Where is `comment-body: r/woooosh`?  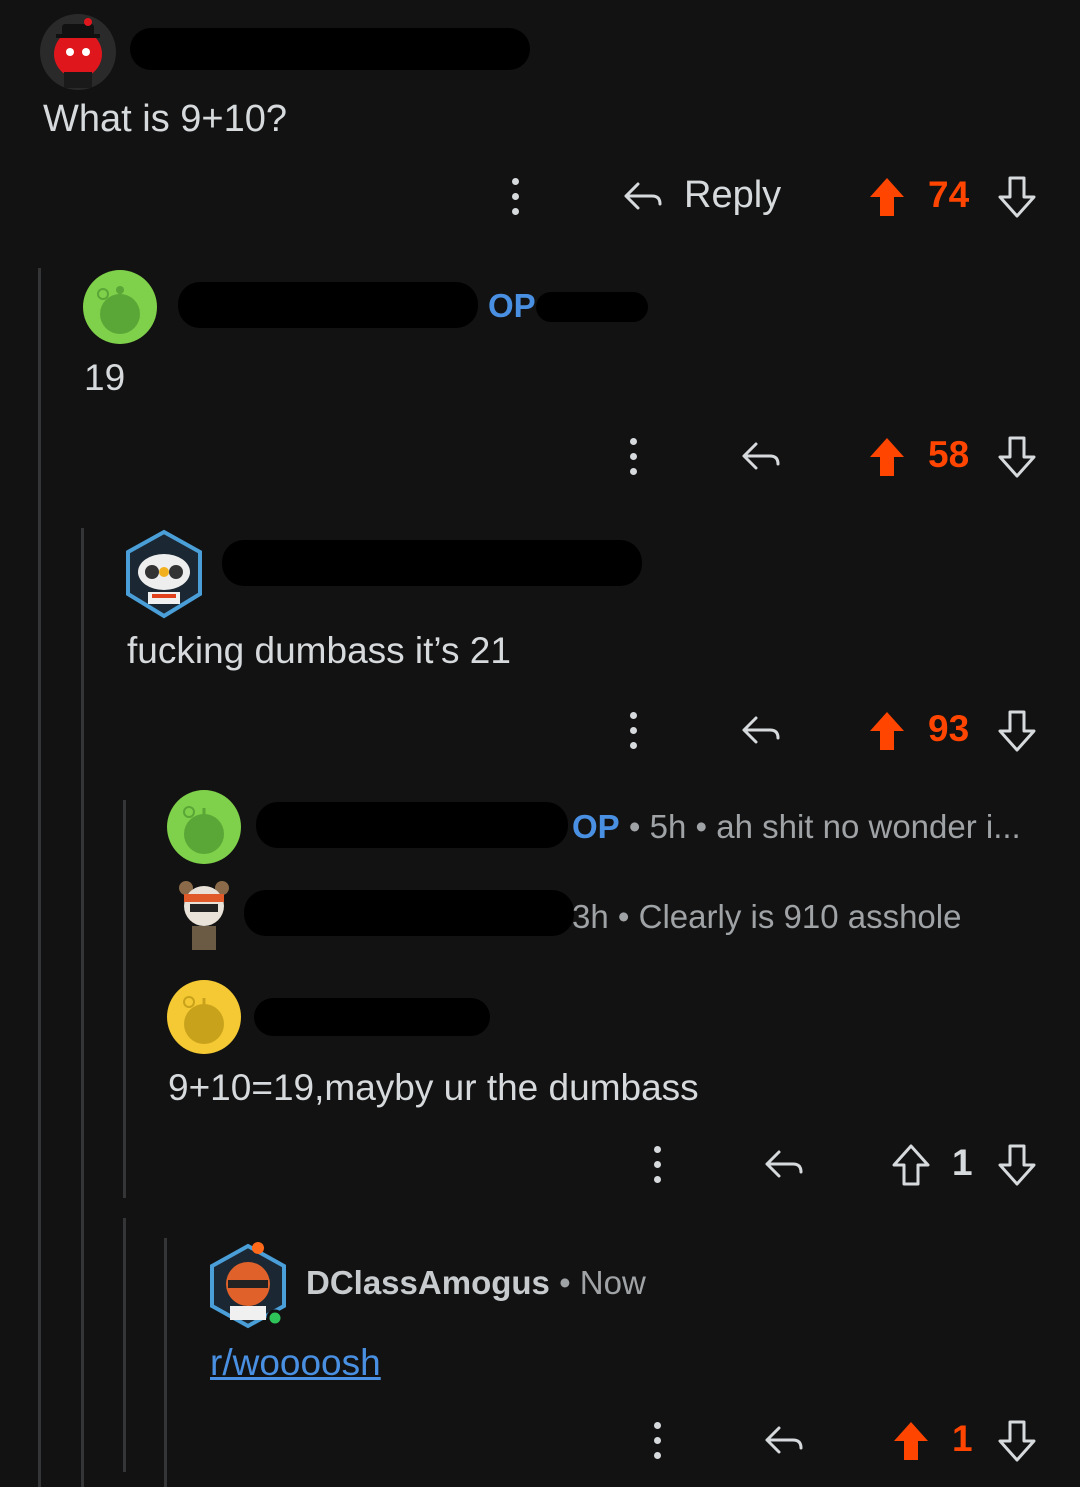 comment-body: r/woooosh is located at coordinates (295, 1363).